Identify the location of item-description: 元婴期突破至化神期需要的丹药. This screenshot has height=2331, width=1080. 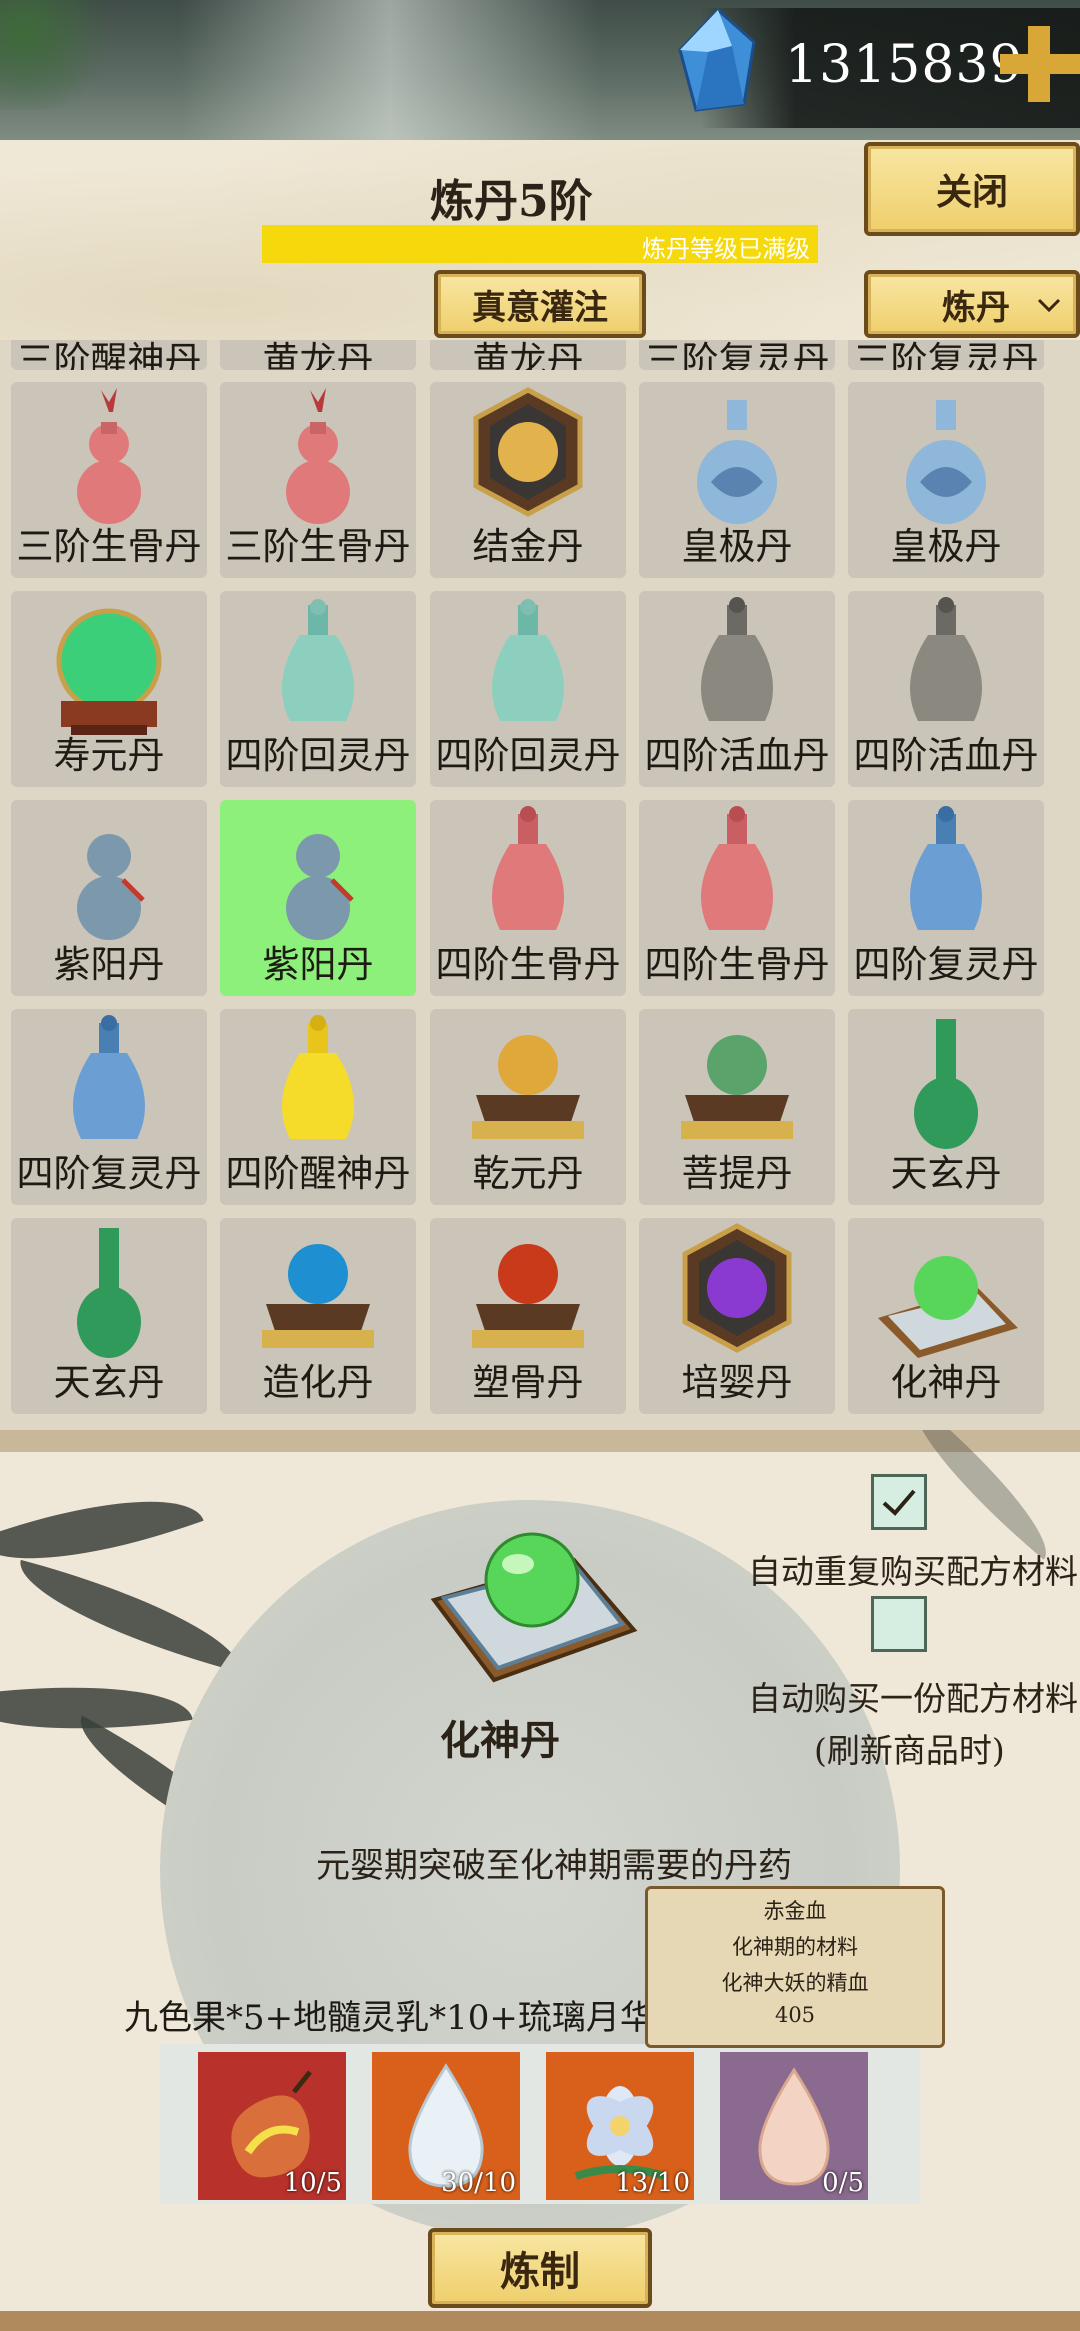
(554, 1866).